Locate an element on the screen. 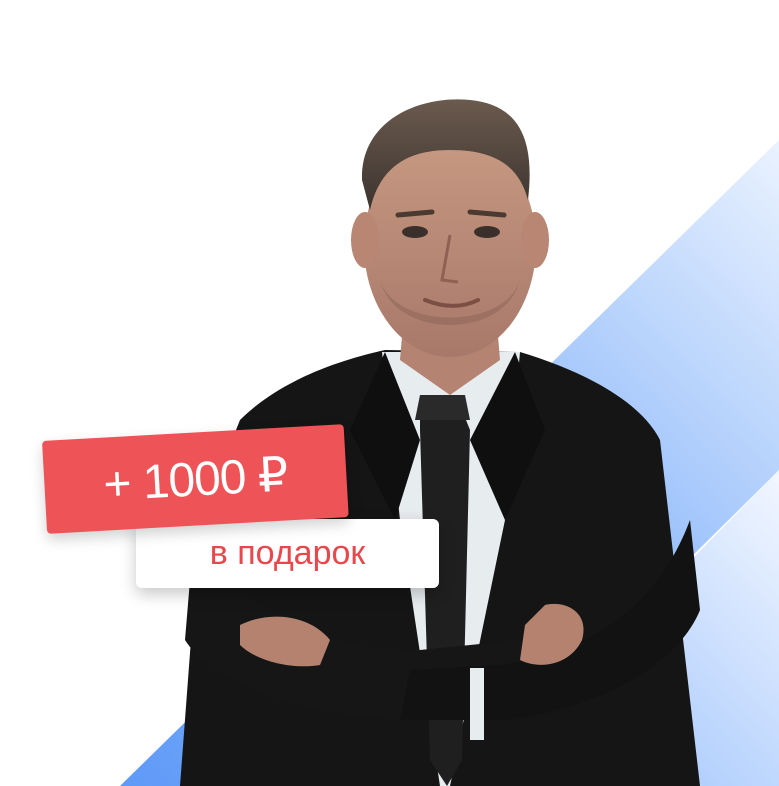  bonus-amount-badge: + 1000 ₽ is located at coordinates (195, 479).